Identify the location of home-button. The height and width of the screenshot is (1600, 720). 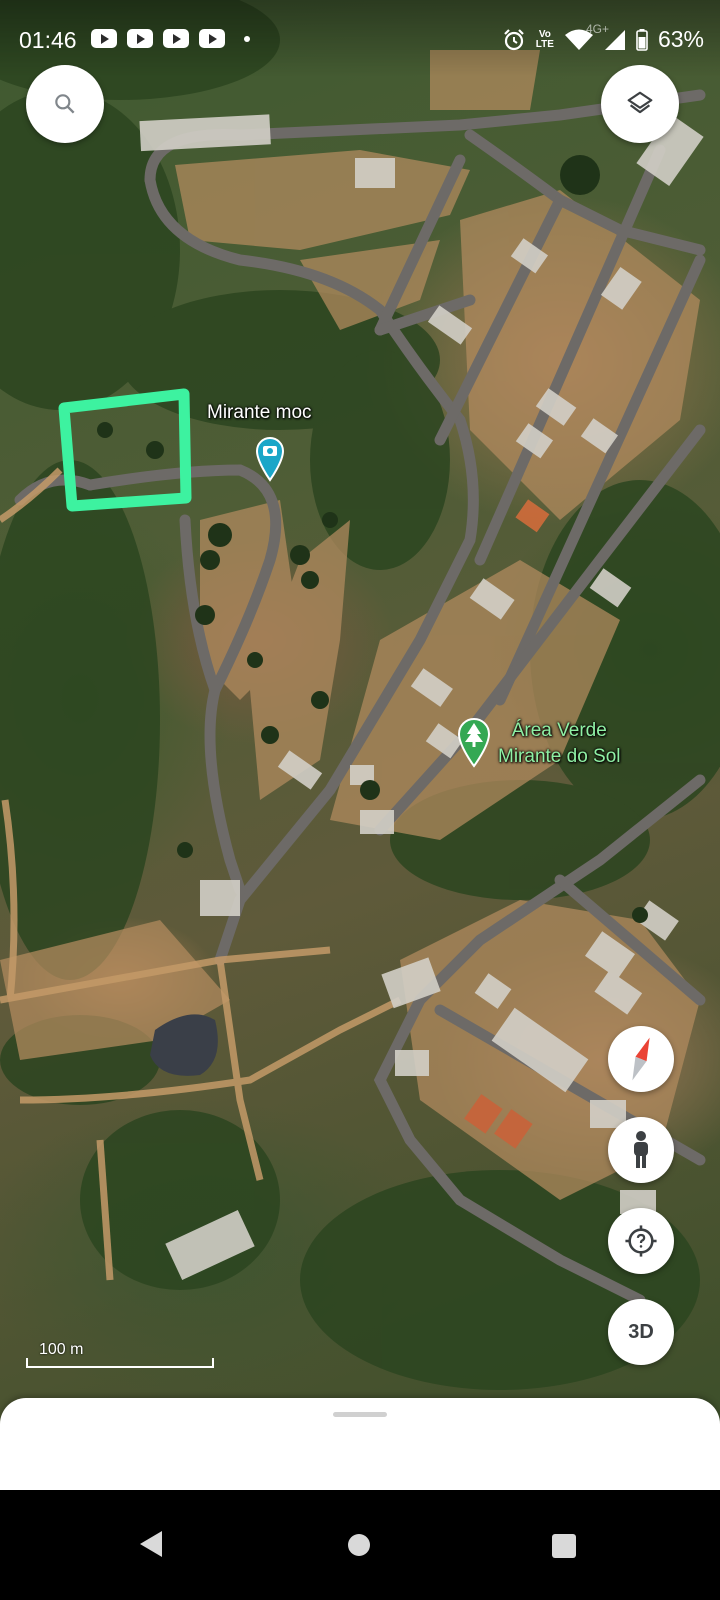
(359, 1545).